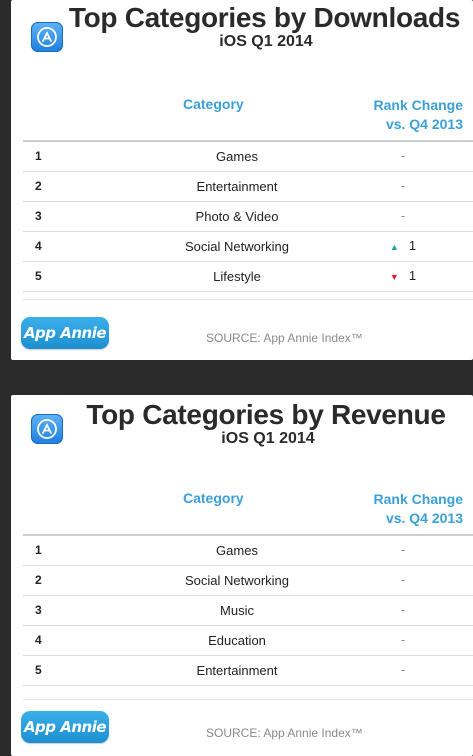  What do you see at coordinates (237, 276) in the screenshot?
I see `category-cell: Lifestyle` at bounding box center [237, 276].